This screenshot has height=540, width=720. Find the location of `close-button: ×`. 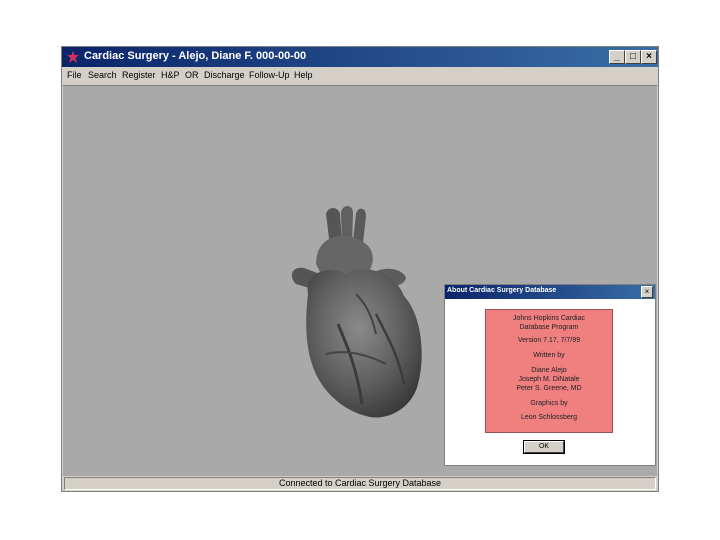

close-button: × is located at coordinates (649, 57).